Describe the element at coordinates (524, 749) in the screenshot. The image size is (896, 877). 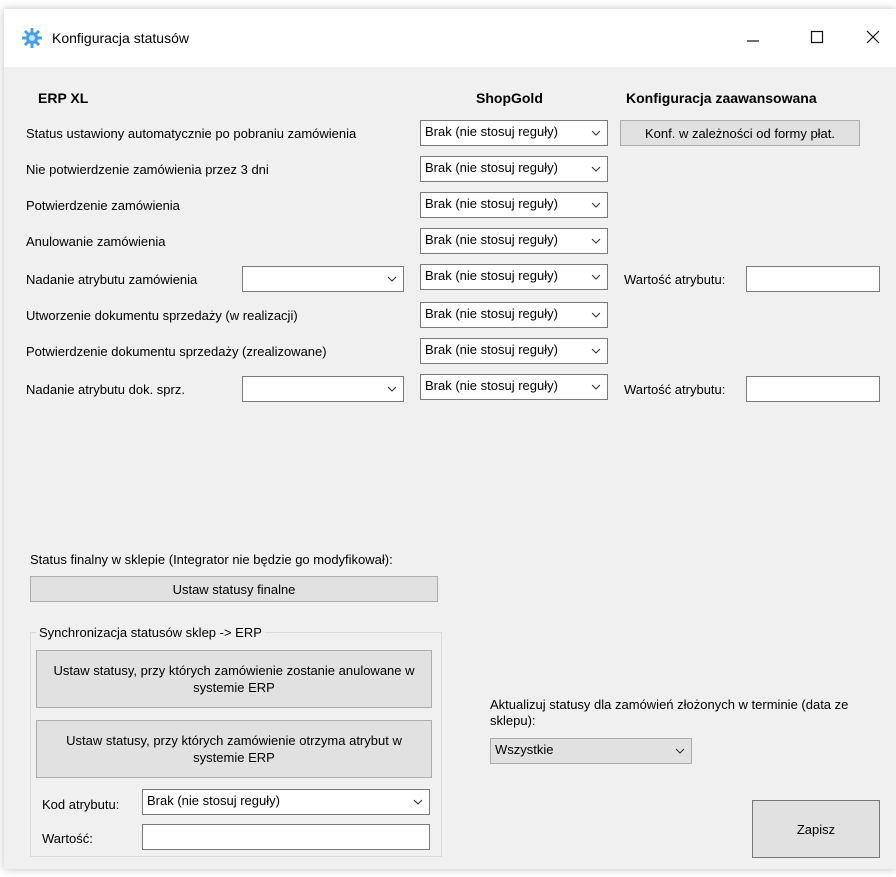
I see `combo-value: Wszystkie` at that location.